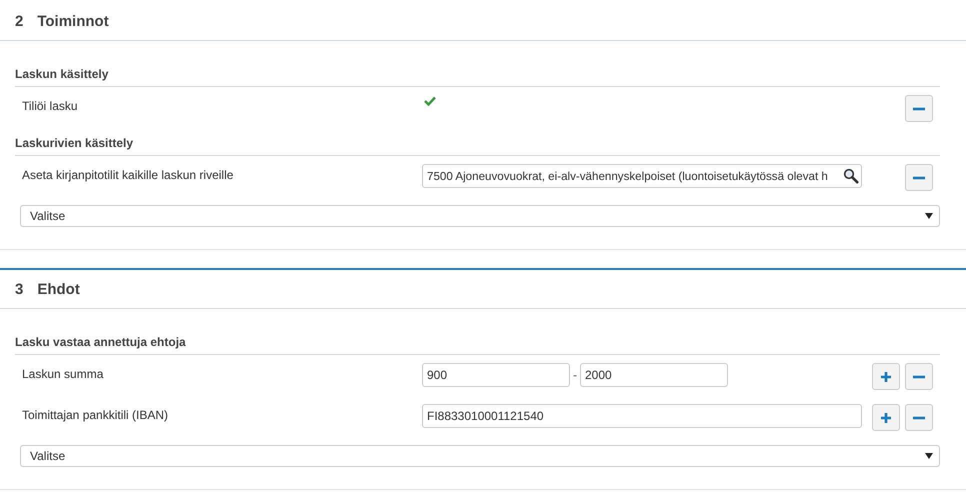 The height and width of the screenshot is (501, 966). What do you see at coordinates (654, 375) in the screenshot?
I see `max-field: 2000` at bounding box center [654, 375].